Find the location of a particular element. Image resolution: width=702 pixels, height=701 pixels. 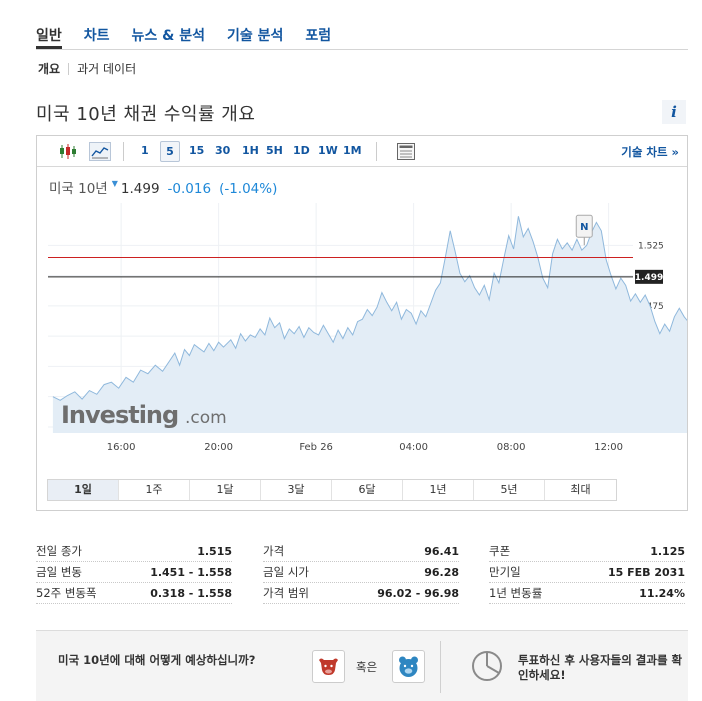

sentiment-divider is located at coordinates (440, 667).